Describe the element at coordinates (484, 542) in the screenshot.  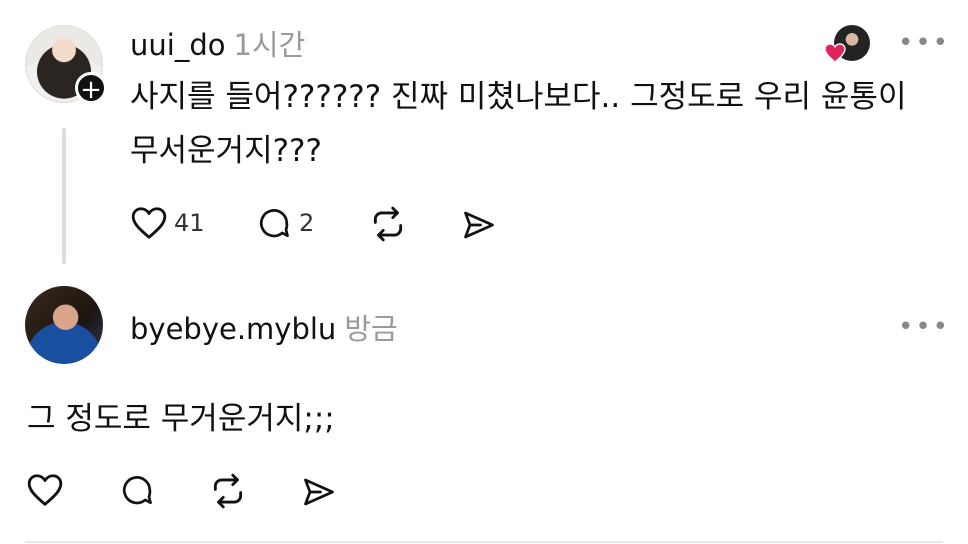
I see `divider` at that location.